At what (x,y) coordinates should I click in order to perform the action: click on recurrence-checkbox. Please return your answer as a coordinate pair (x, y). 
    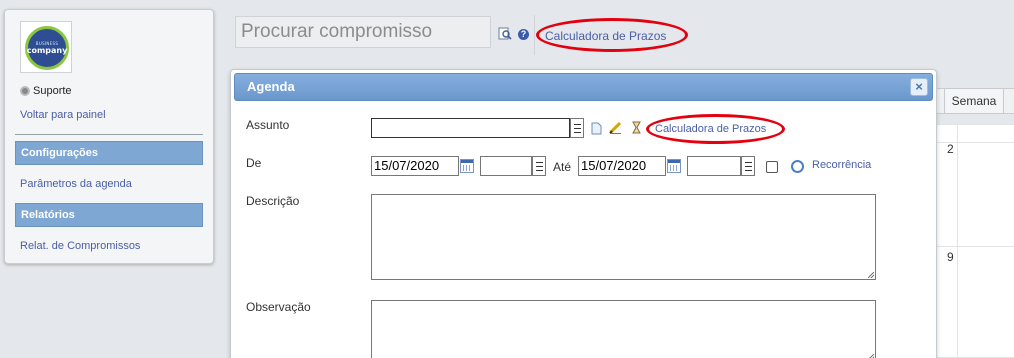
    Looking at the image, I should click on (772, 167).